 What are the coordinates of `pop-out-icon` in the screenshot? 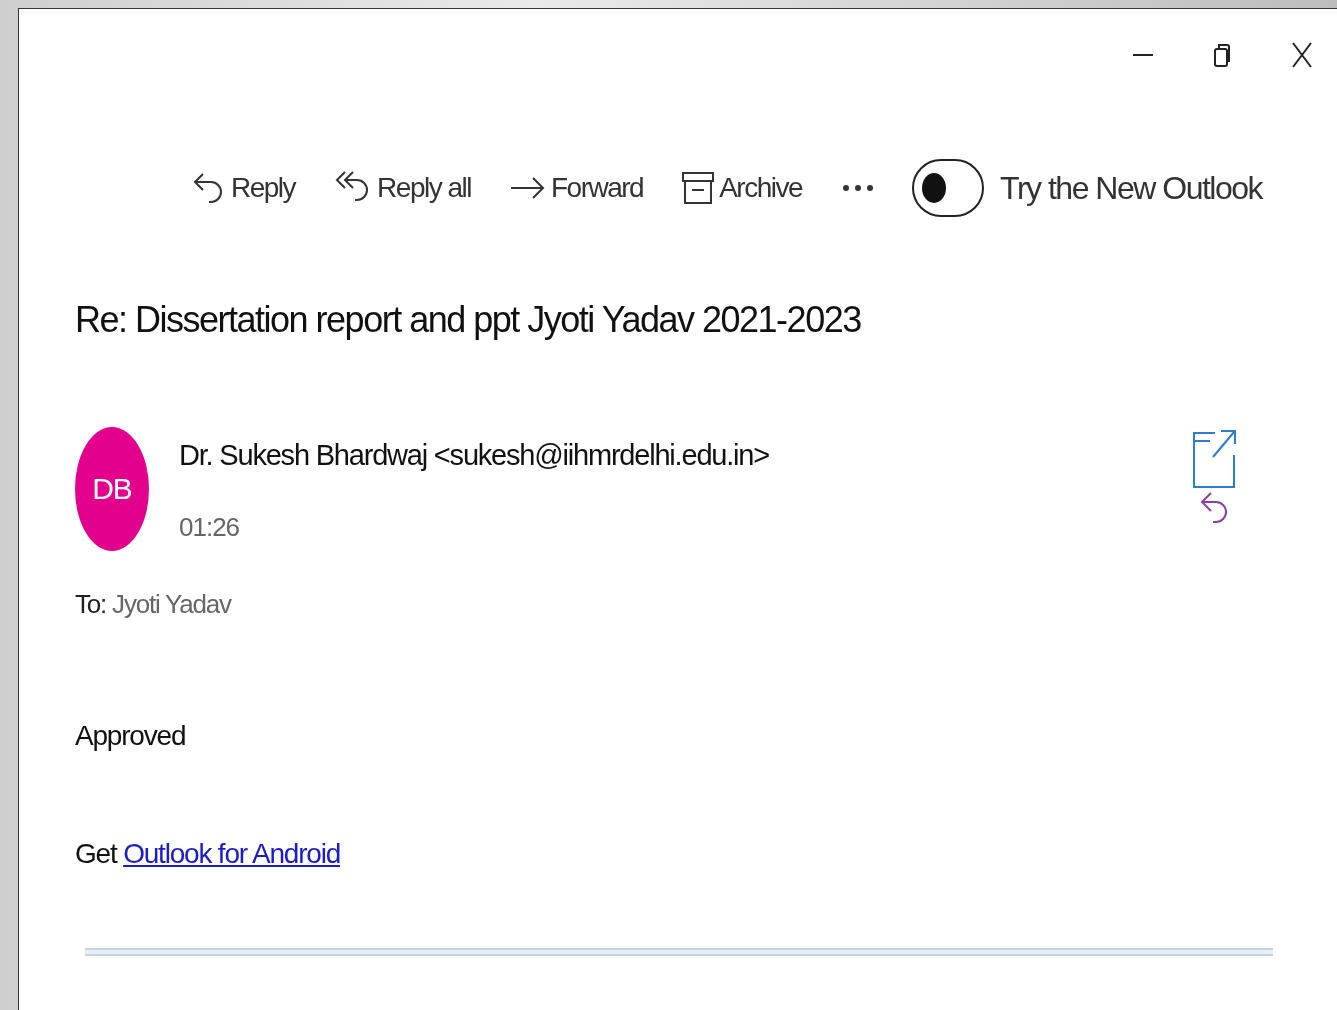 It's located at (1214, 458).